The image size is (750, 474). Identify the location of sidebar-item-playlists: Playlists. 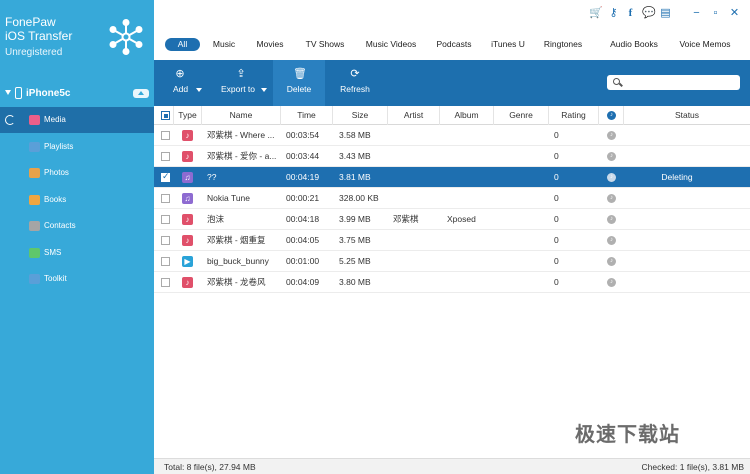
(77, 147).